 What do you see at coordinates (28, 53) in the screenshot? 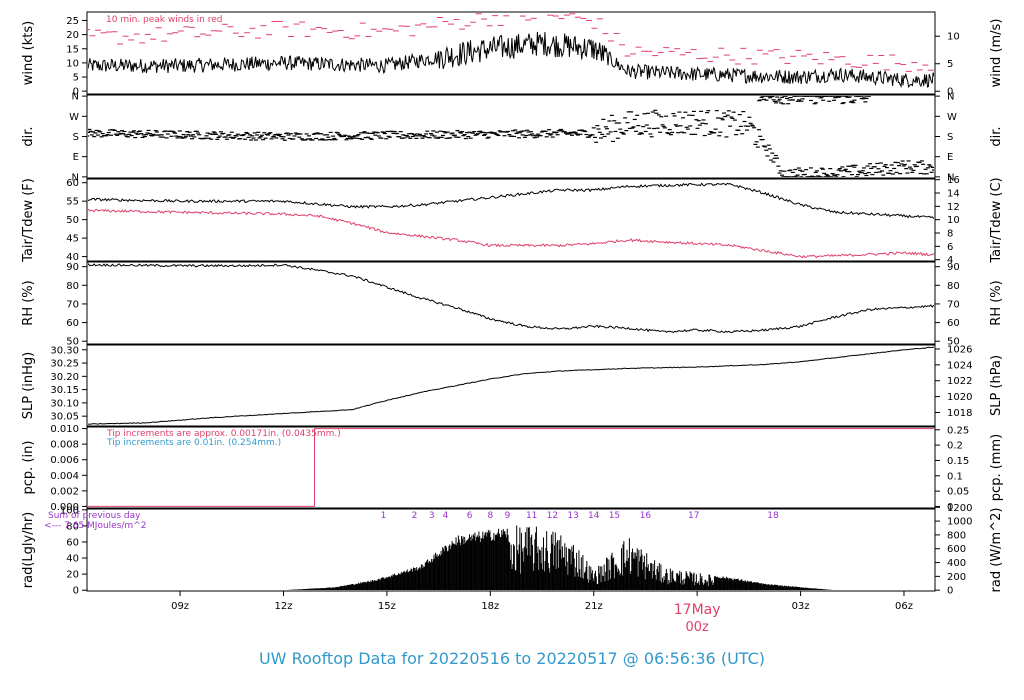
I see `left-axis-label-wind: wind (kts)` at bounding box center [28, 53].